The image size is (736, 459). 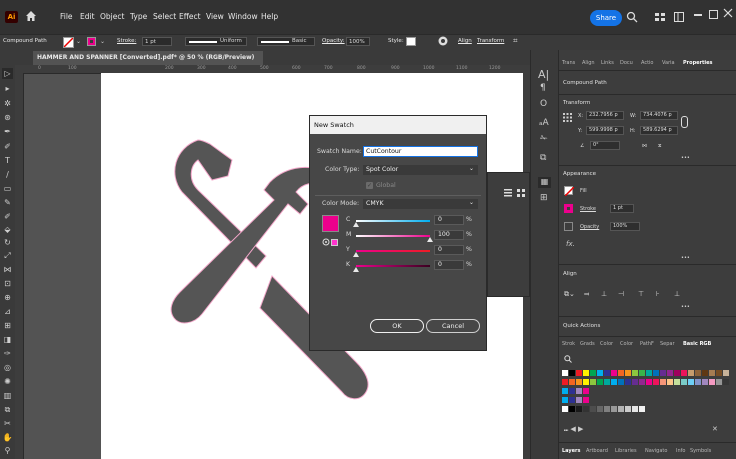 What do you see at coordinates (7, 423) in the screenshot?
I see `slice-tool-icon: ✂` at bounding box center [7, 423].